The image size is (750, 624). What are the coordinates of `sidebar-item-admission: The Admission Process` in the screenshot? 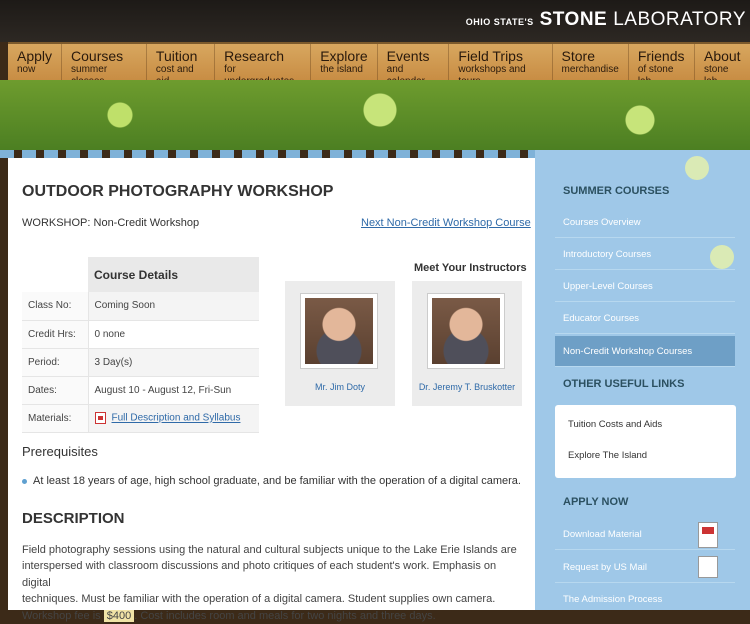 It's located at (645, 599).